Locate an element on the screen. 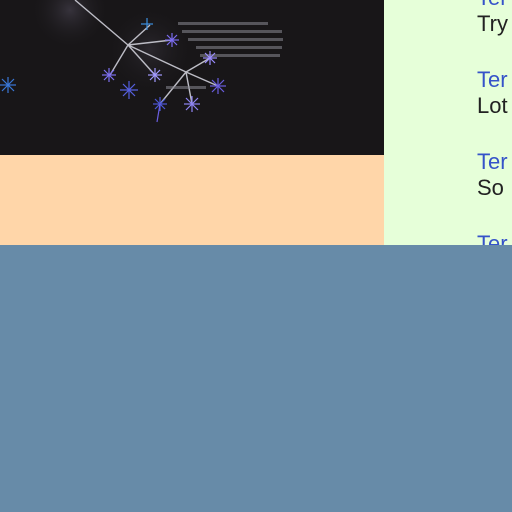 This screenshot has height=512, width=512. comment-snippet: So is located at coordinates (490, 187).